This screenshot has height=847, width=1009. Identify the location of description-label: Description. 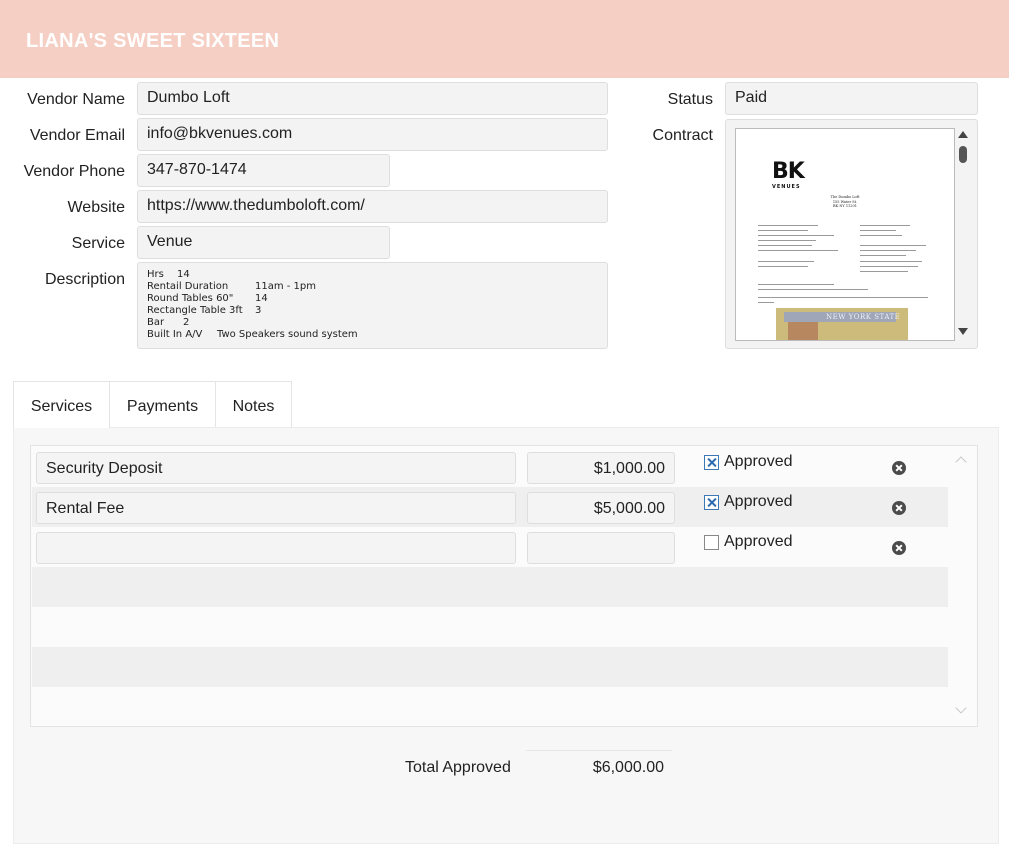
(84, 279).